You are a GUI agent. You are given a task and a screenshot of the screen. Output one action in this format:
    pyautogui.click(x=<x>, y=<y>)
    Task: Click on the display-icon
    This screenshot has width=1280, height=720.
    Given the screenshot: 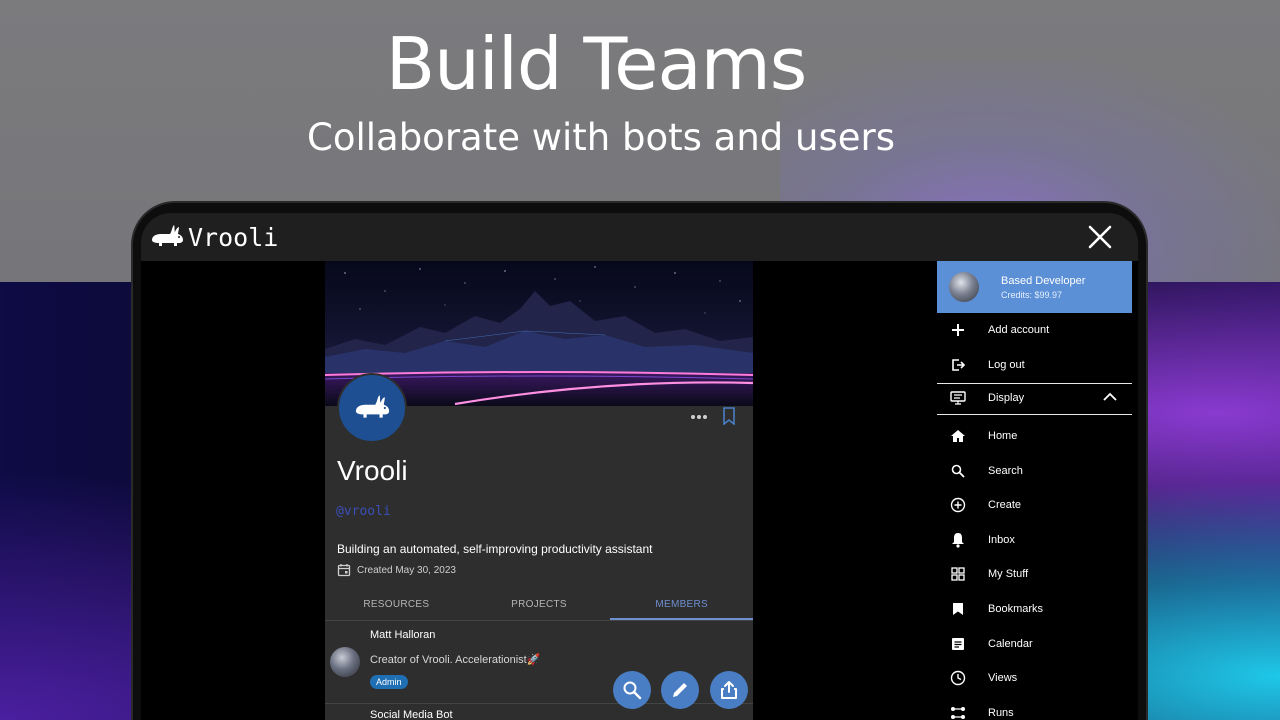 What is the action you would take?
    pyautogui.click(x=958, y=398)
    